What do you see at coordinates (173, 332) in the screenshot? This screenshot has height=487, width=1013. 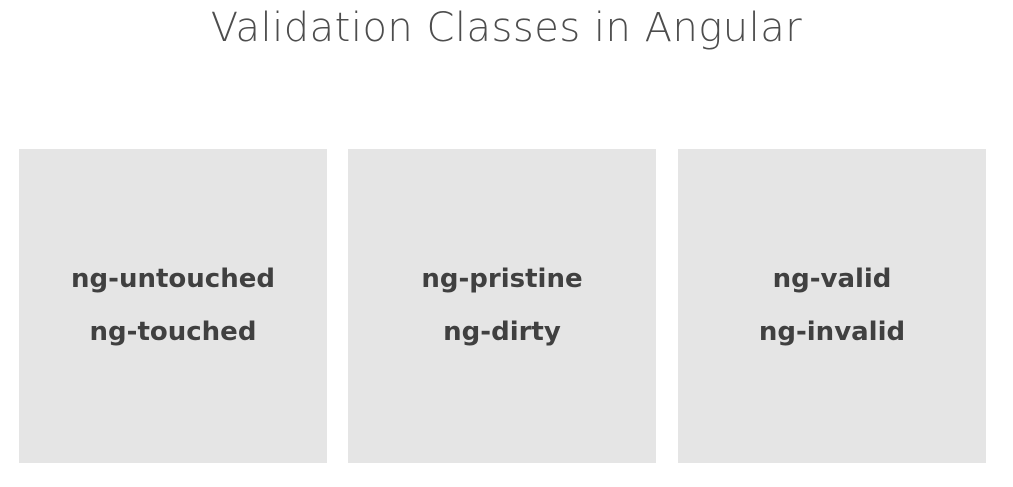 I see `class-label-touched: ng-touched` at bounding box center [173, 332].